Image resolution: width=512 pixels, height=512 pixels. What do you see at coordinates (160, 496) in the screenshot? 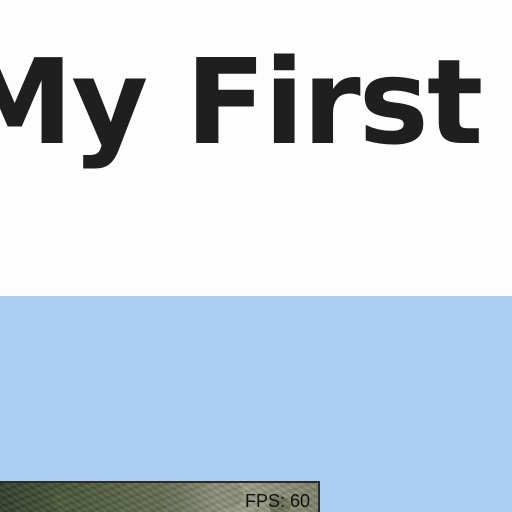
I see `game-viewport: FPS: 60` at bounding box center [160, 496].